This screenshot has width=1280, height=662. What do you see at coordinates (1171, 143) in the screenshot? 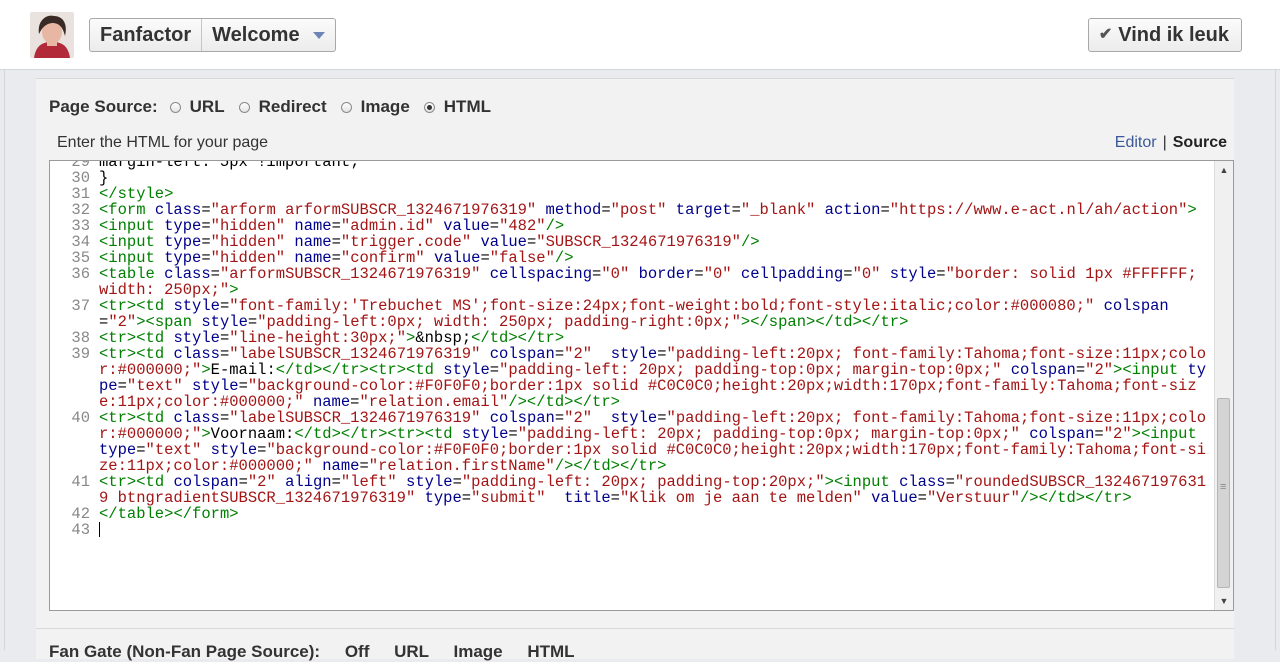
I see `editor-mode-switch: Editor | Source` at bounding box center [1171, 143].